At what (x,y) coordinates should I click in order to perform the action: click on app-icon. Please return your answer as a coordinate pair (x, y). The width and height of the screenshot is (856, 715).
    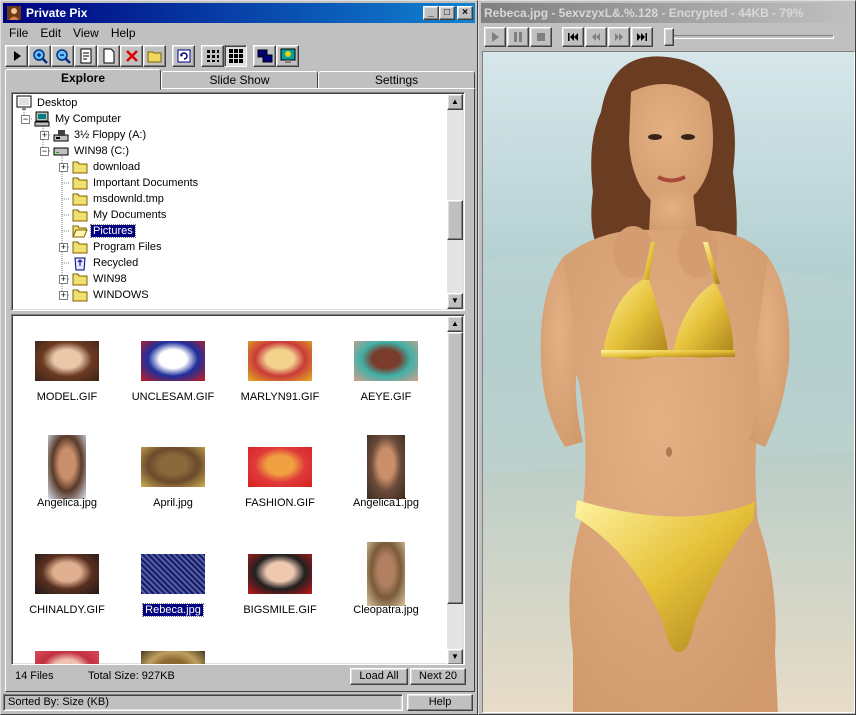
    Looking at the image, I should click on (14, 13).